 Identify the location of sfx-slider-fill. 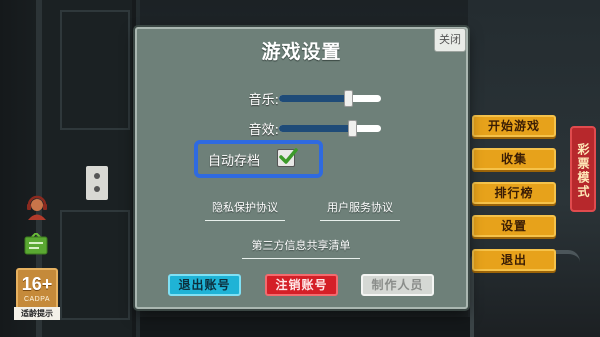
(316, 128).